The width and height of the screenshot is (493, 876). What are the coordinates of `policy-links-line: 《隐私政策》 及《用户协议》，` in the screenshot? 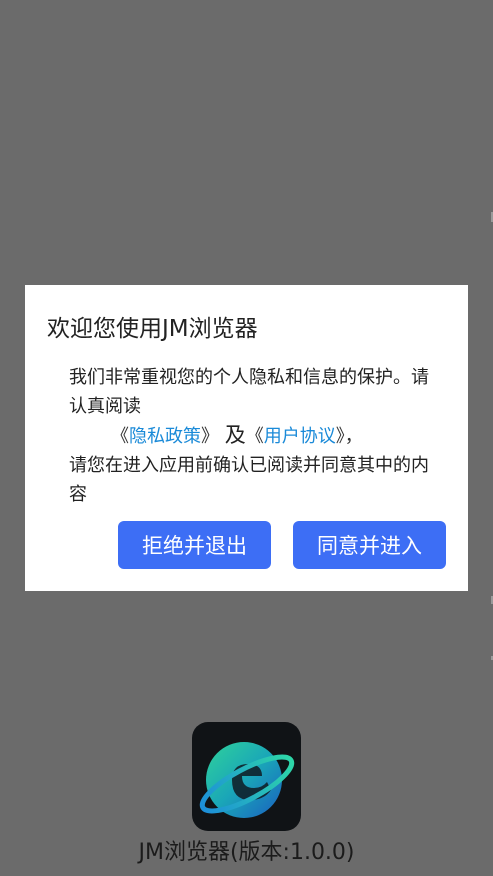 It's located at (249, 436).